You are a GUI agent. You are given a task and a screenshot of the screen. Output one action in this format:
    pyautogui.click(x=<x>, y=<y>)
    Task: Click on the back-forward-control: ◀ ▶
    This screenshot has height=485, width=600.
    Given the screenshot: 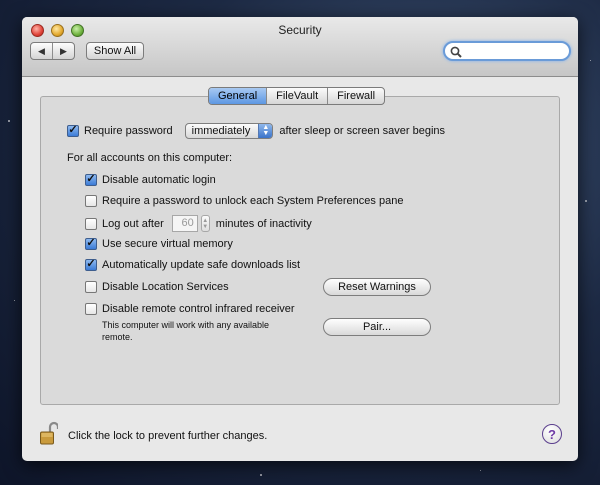 What is the action you would take?
    pyautogui.click(x=52, y=51)
    